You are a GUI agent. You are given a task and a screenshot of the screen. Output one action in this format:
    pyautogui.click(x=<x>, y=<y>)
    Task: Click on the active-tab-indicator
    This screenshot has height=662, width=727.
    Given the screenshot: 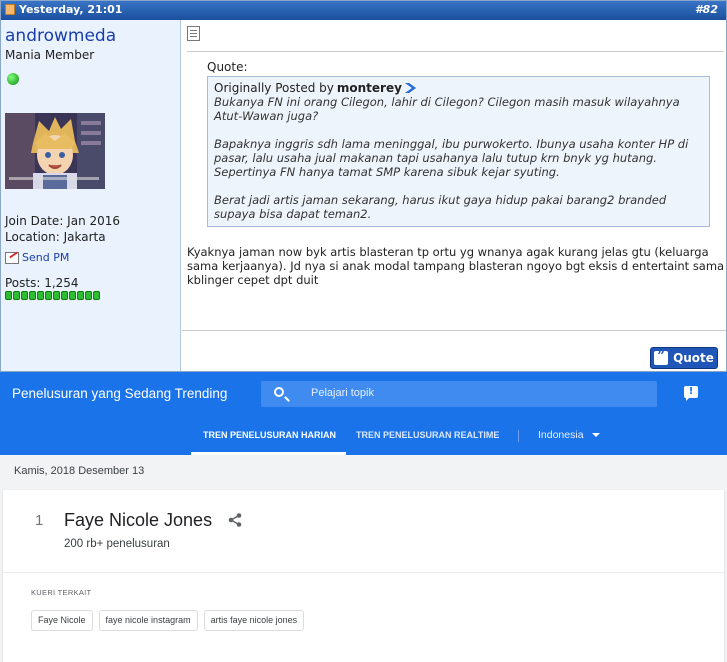 What is the action you would take?
    pyautogui.click(x=268, y=453)
    